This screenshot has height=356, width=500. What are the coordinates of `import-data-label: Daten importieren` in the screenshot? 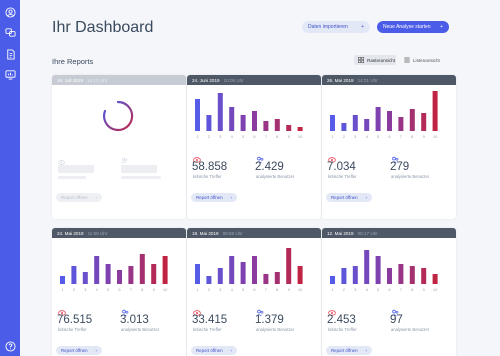 It's located at (328, 27).